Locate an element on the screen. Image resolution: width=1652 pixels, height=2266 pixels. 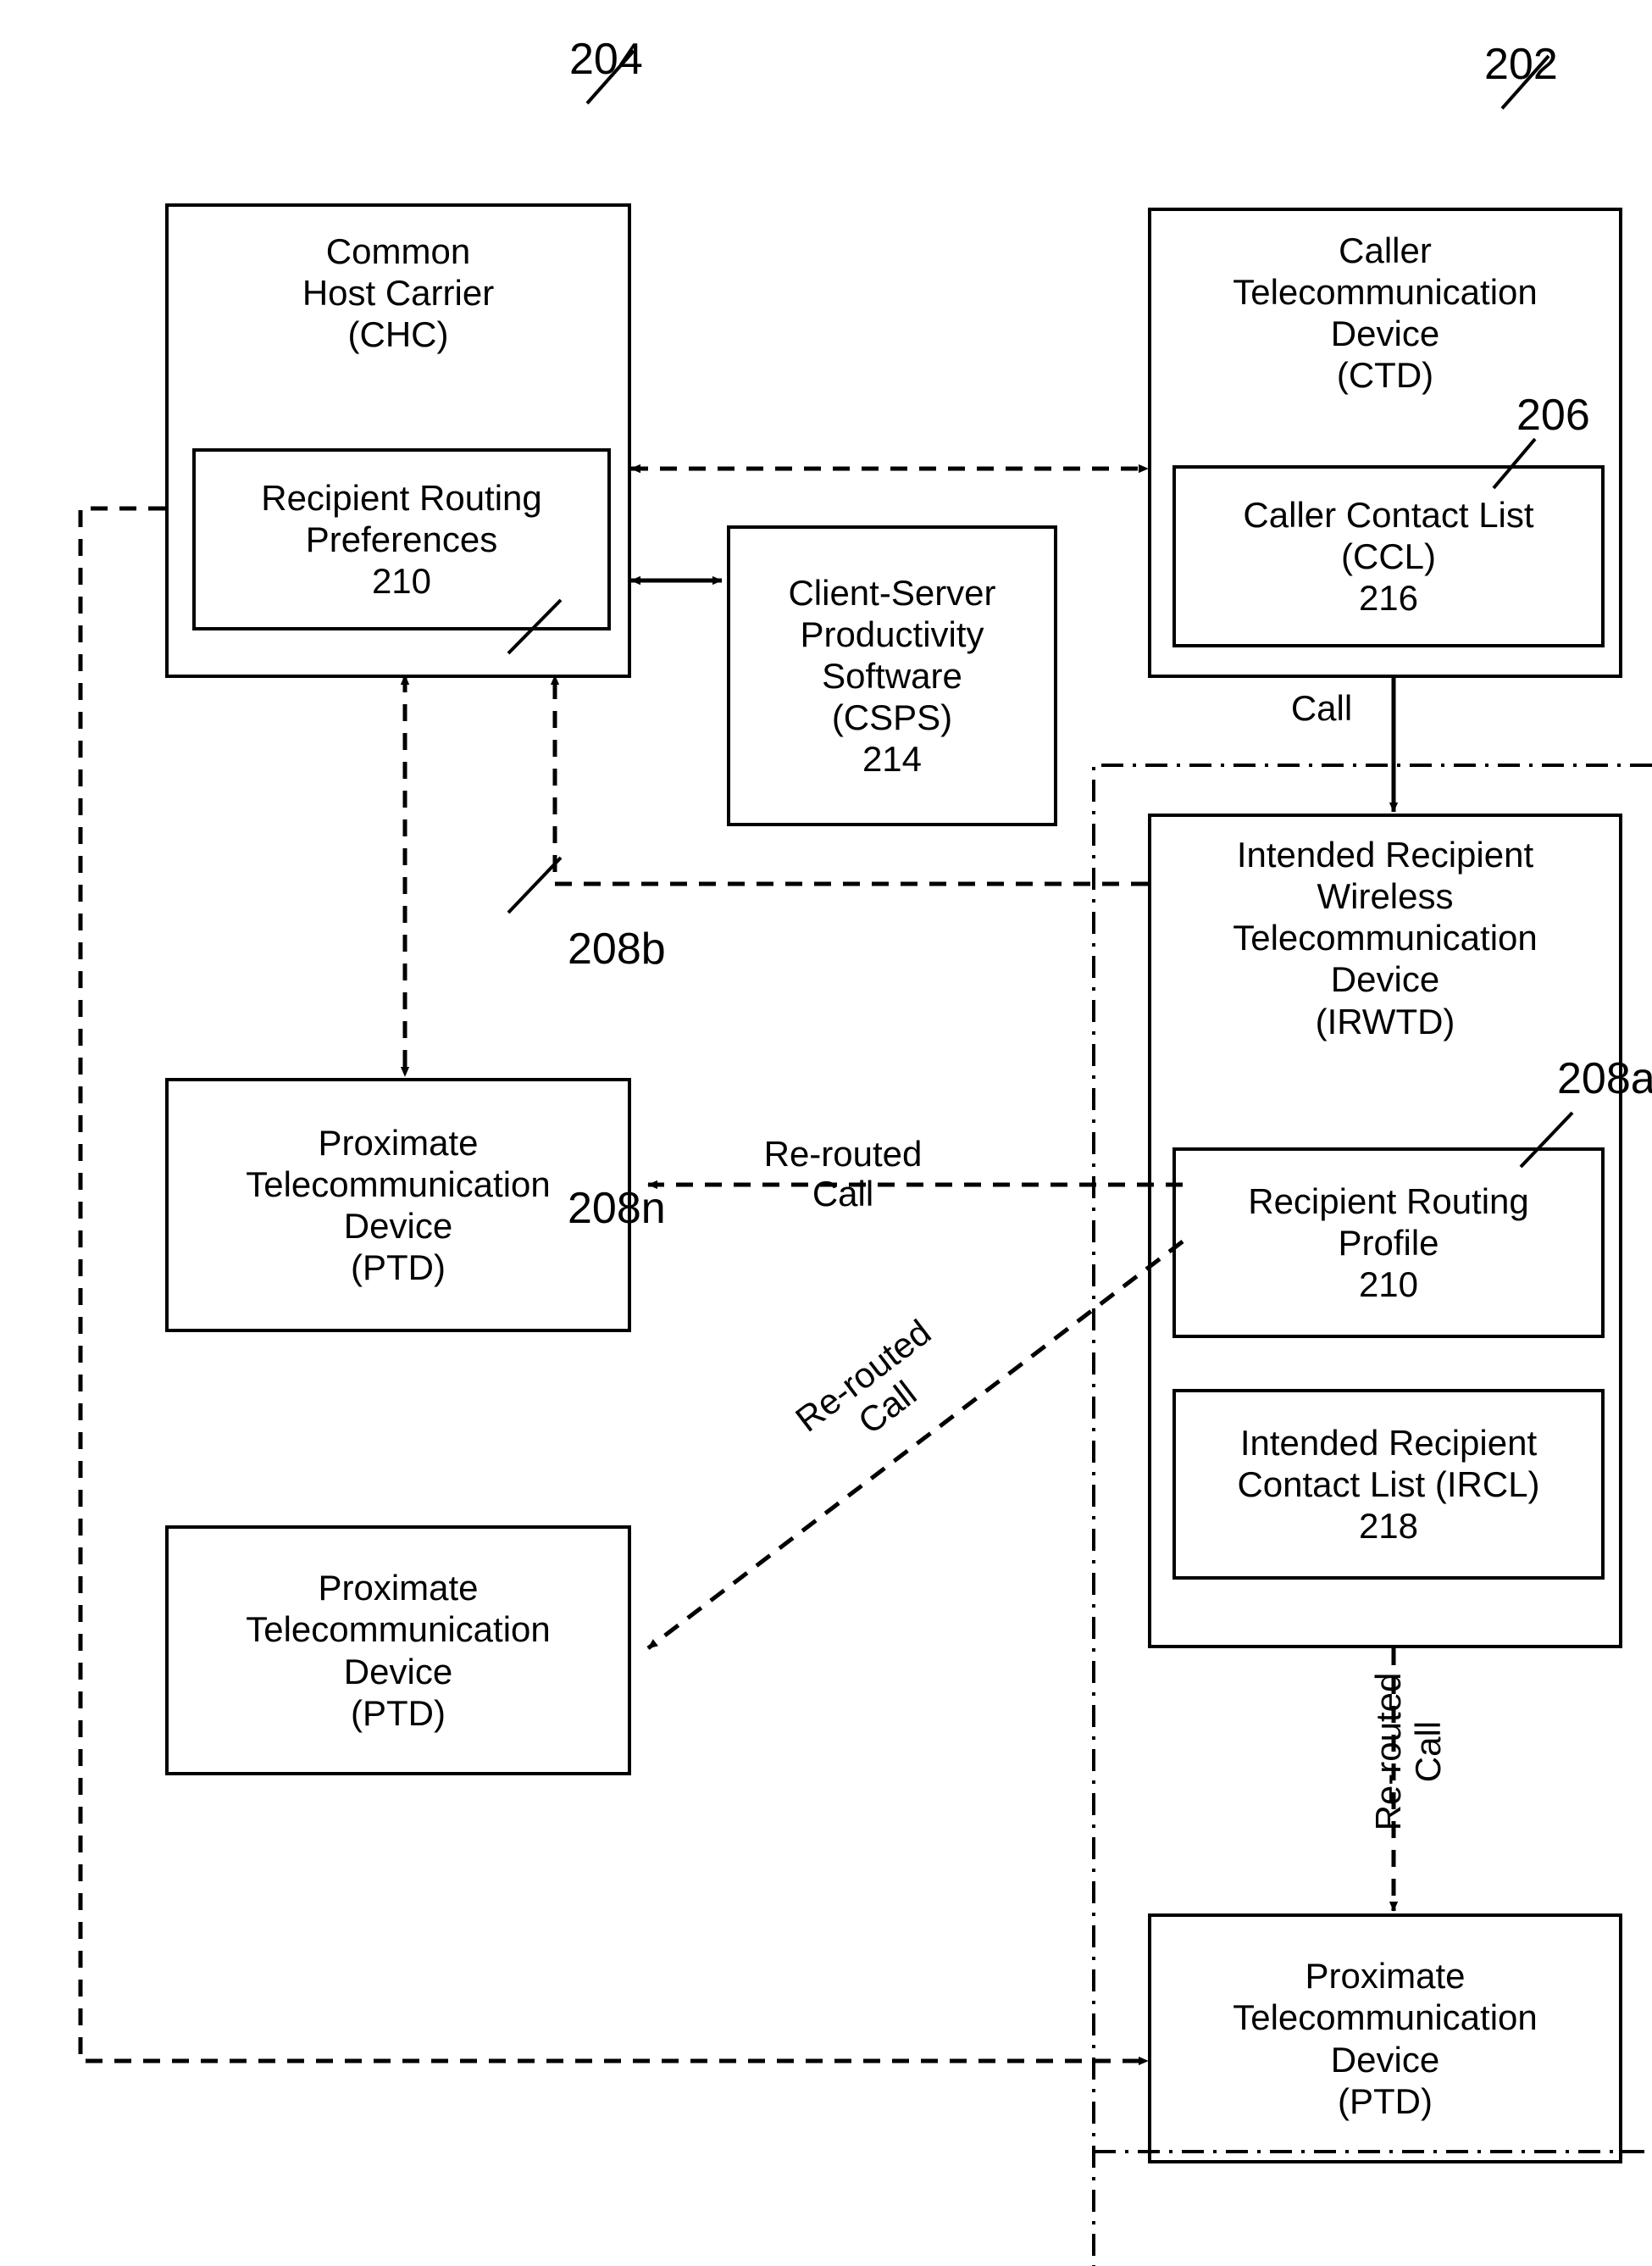
ptdn-line-3: (PTD) is located at coordinates (398, 1713).